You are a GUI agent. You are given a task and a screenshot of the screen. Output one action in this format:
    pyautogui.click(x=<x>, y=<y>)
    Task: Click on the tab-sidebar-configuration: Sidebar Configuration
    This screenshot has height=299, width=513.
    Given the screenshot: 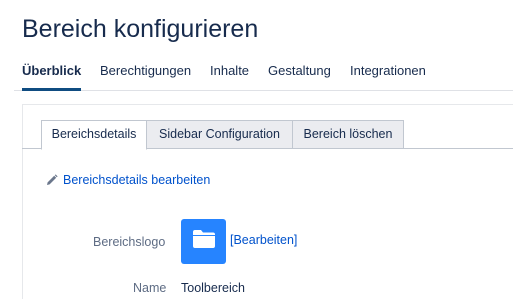 What is the action you would take?
    pyautogui.click(x=219, y=134)
    